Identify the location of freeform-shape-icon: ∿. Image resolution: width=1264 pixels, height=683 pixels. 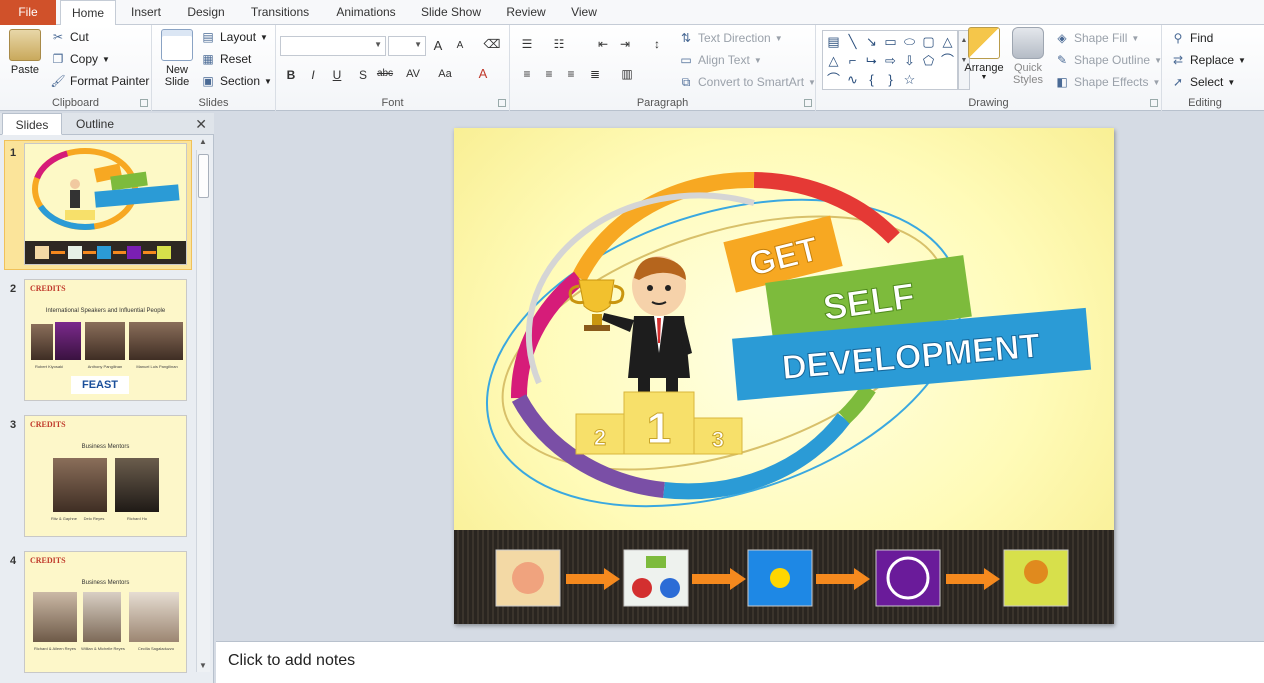
(852, 79).